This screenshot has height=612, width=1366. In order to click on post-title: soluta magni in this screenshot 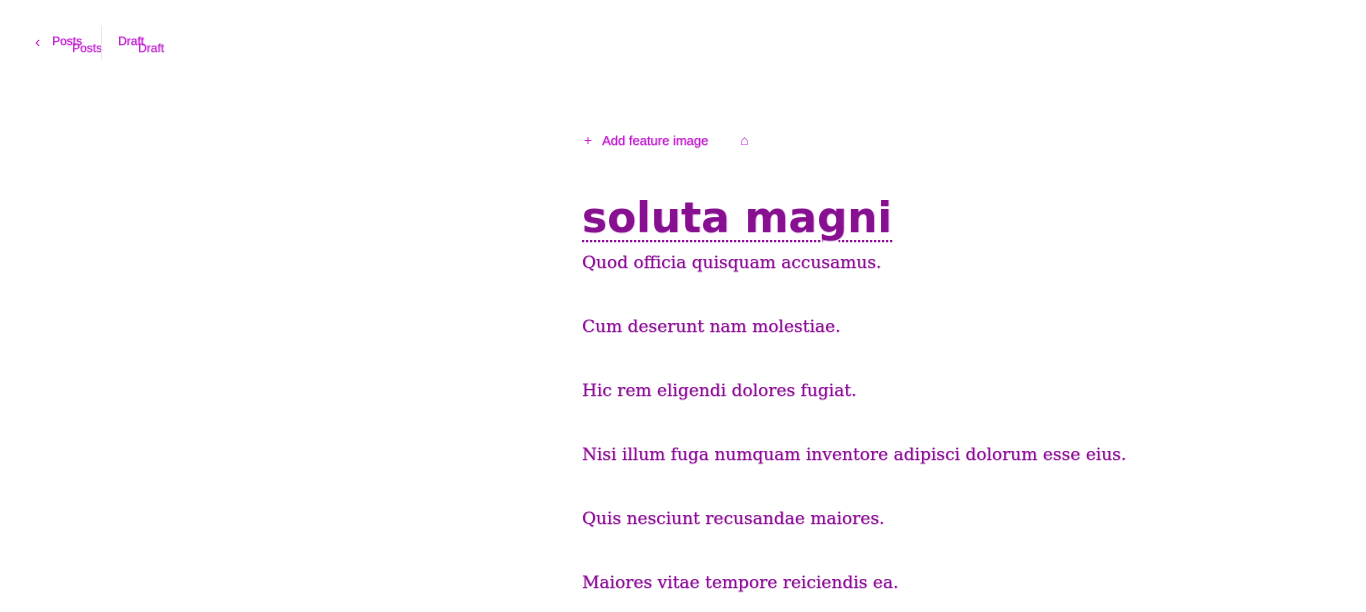, I will do `click(892, 218)`.